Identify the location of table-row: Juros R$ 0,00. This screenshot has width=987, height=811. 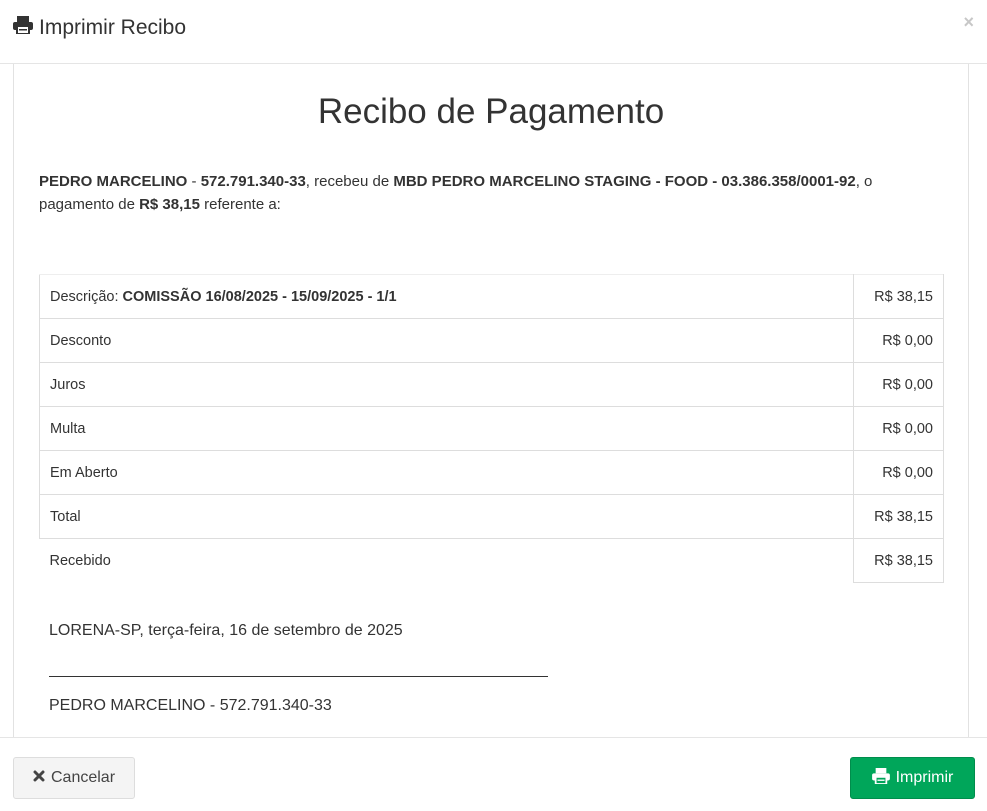
(491, 384).